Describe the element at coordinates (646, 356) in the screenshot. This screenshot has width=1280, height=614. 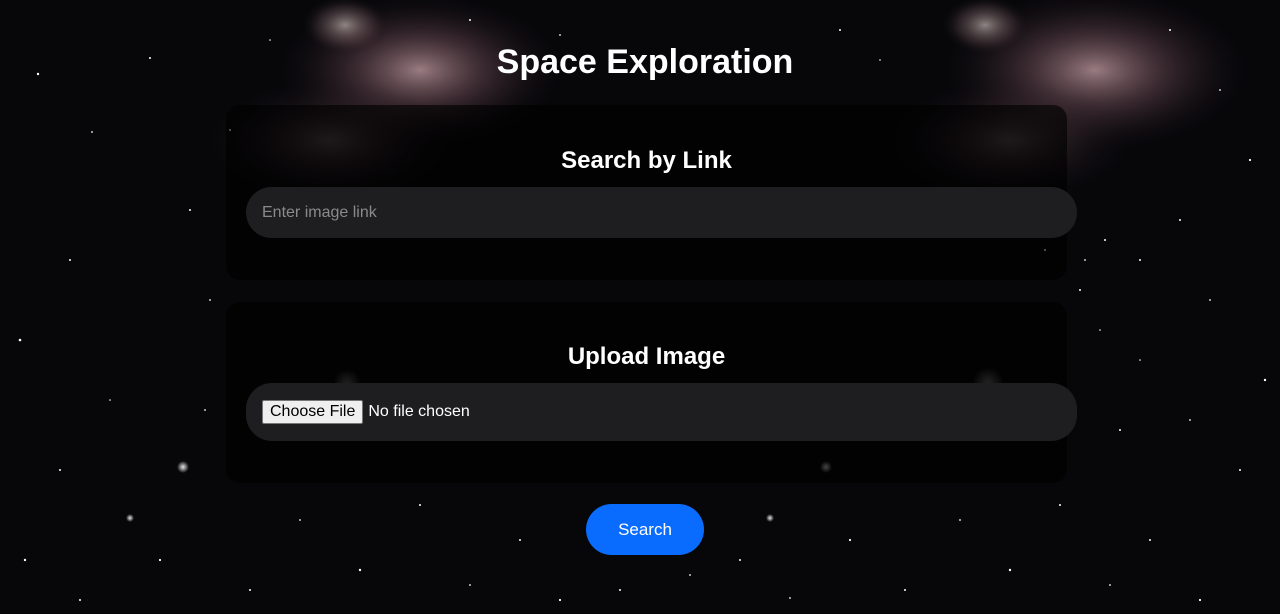
I see `upload-image-heading: Upload Image` at that location.